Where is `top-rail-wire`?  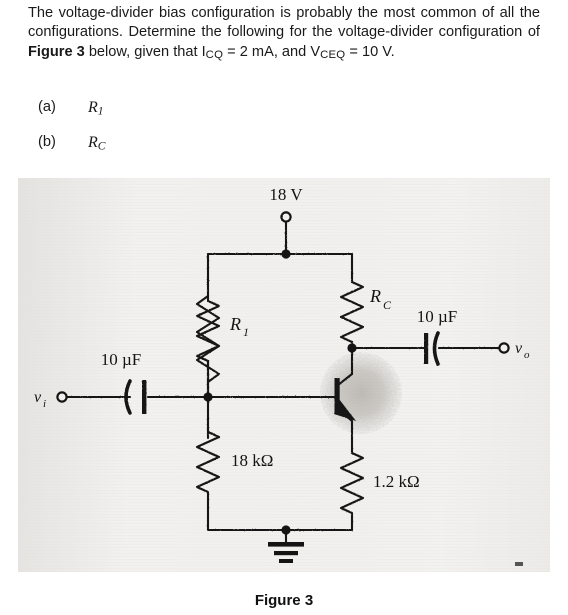 top-rail-wire is located at coordinates (280, 275).